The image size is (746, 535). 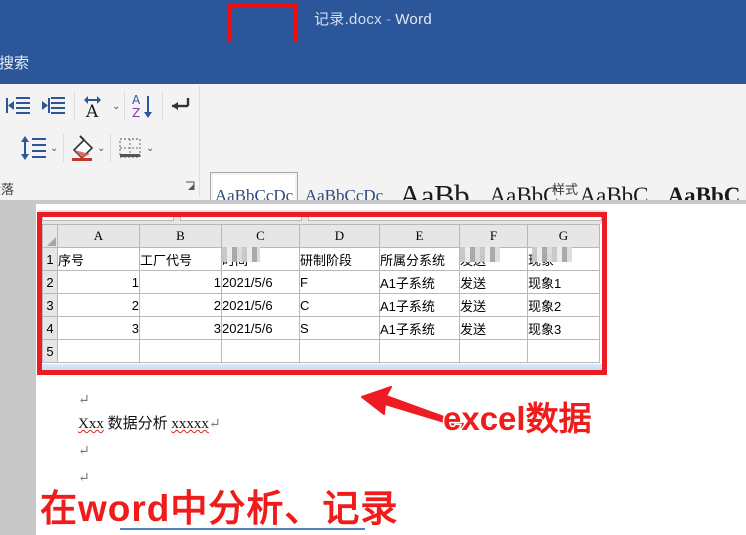 What do you see at coordinates (83, 148) in the screenshot?
I see `shading-icon` at bounding box center [83, 148].